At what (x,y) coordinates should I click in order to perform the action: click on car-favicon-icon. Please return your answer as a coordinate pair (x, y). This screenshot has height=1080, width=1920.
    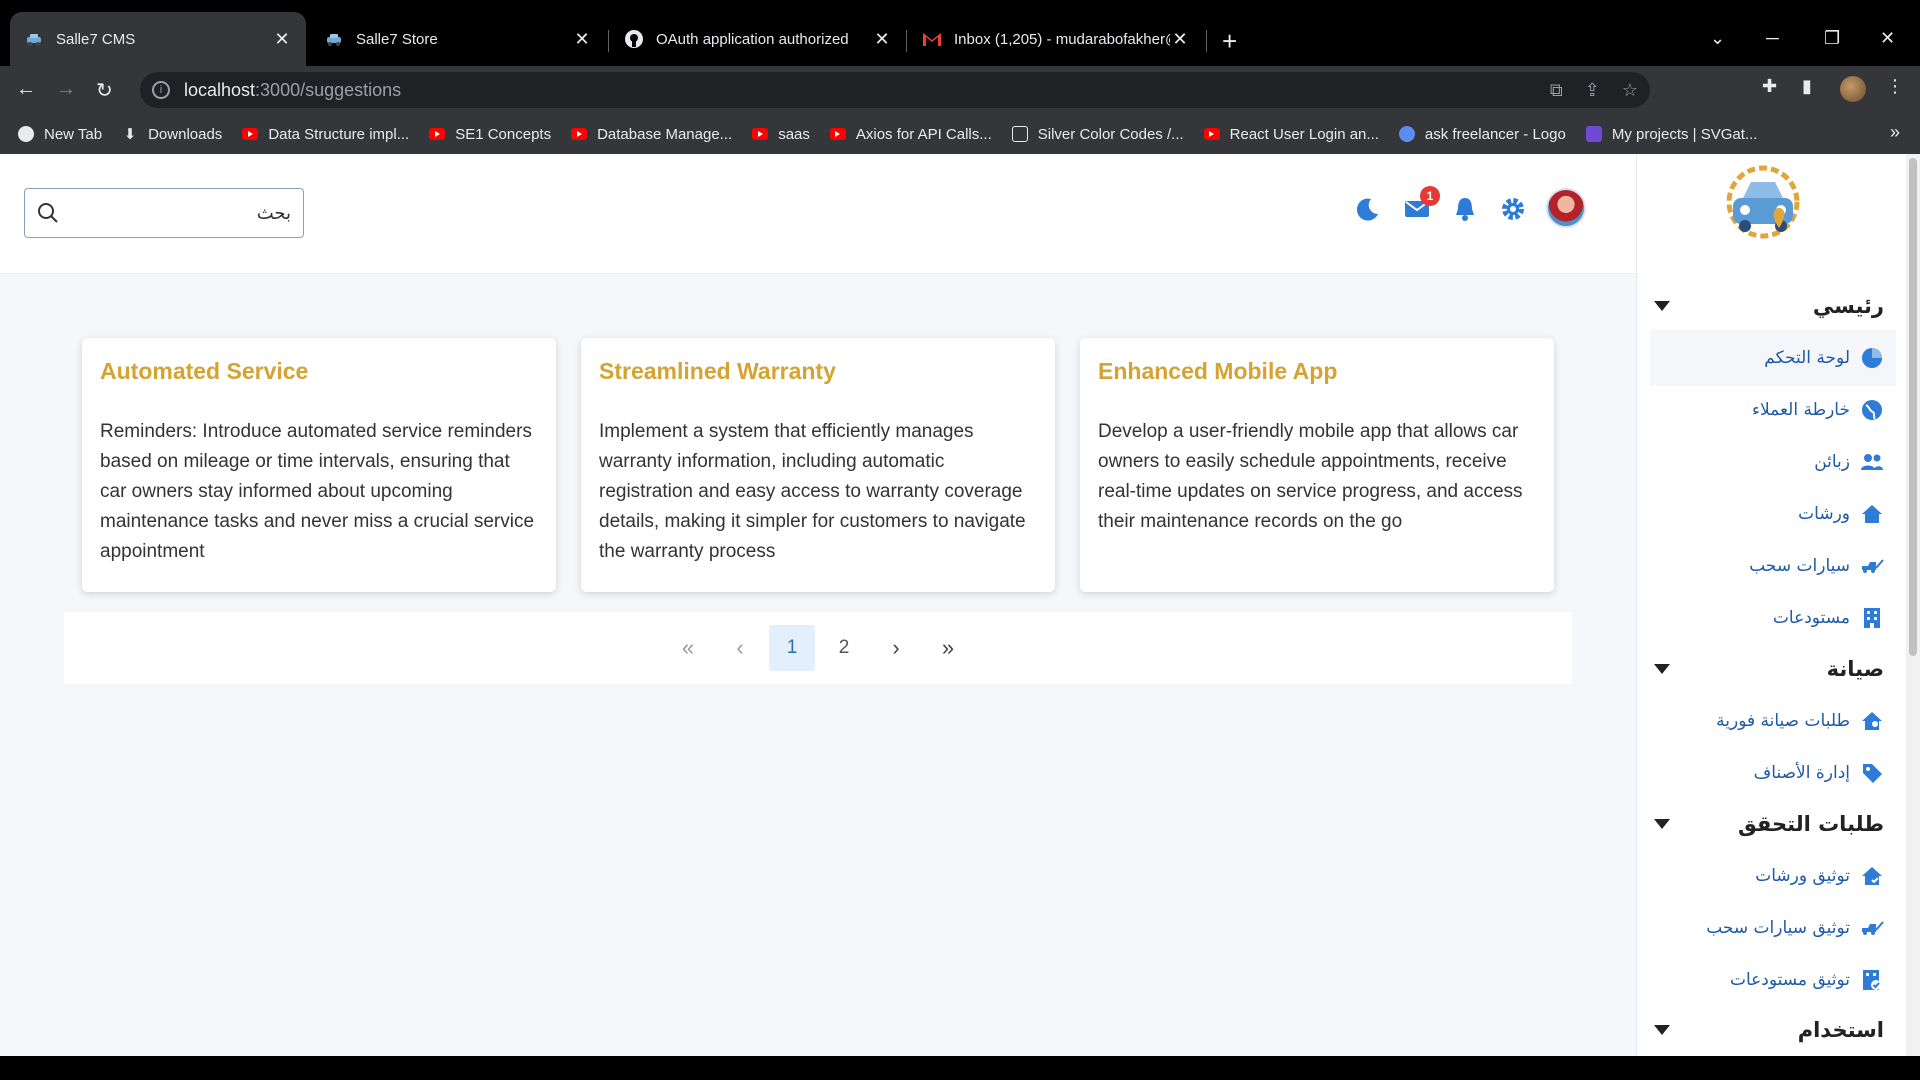
    Looking at the image, I should click on (334, 39).